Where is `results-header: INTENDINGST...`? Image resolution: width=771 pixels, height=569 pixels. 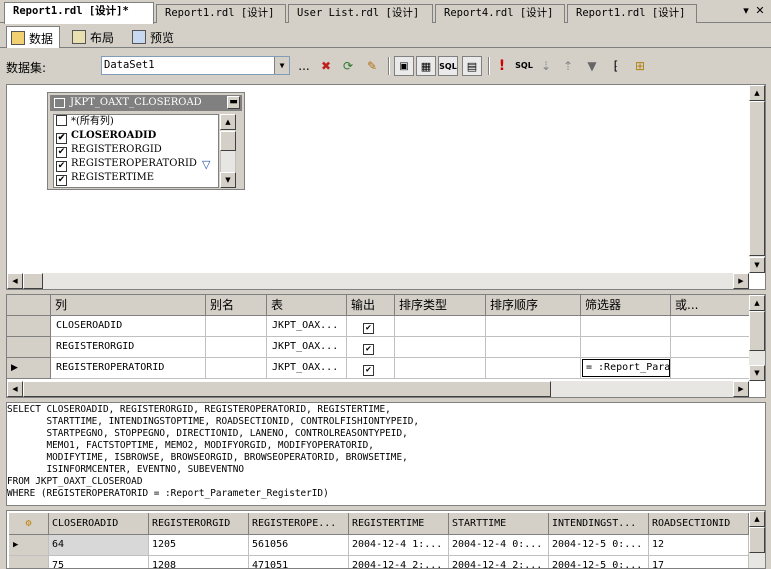
results-header: INTENDINGST... is located at coordinates (599, 524).